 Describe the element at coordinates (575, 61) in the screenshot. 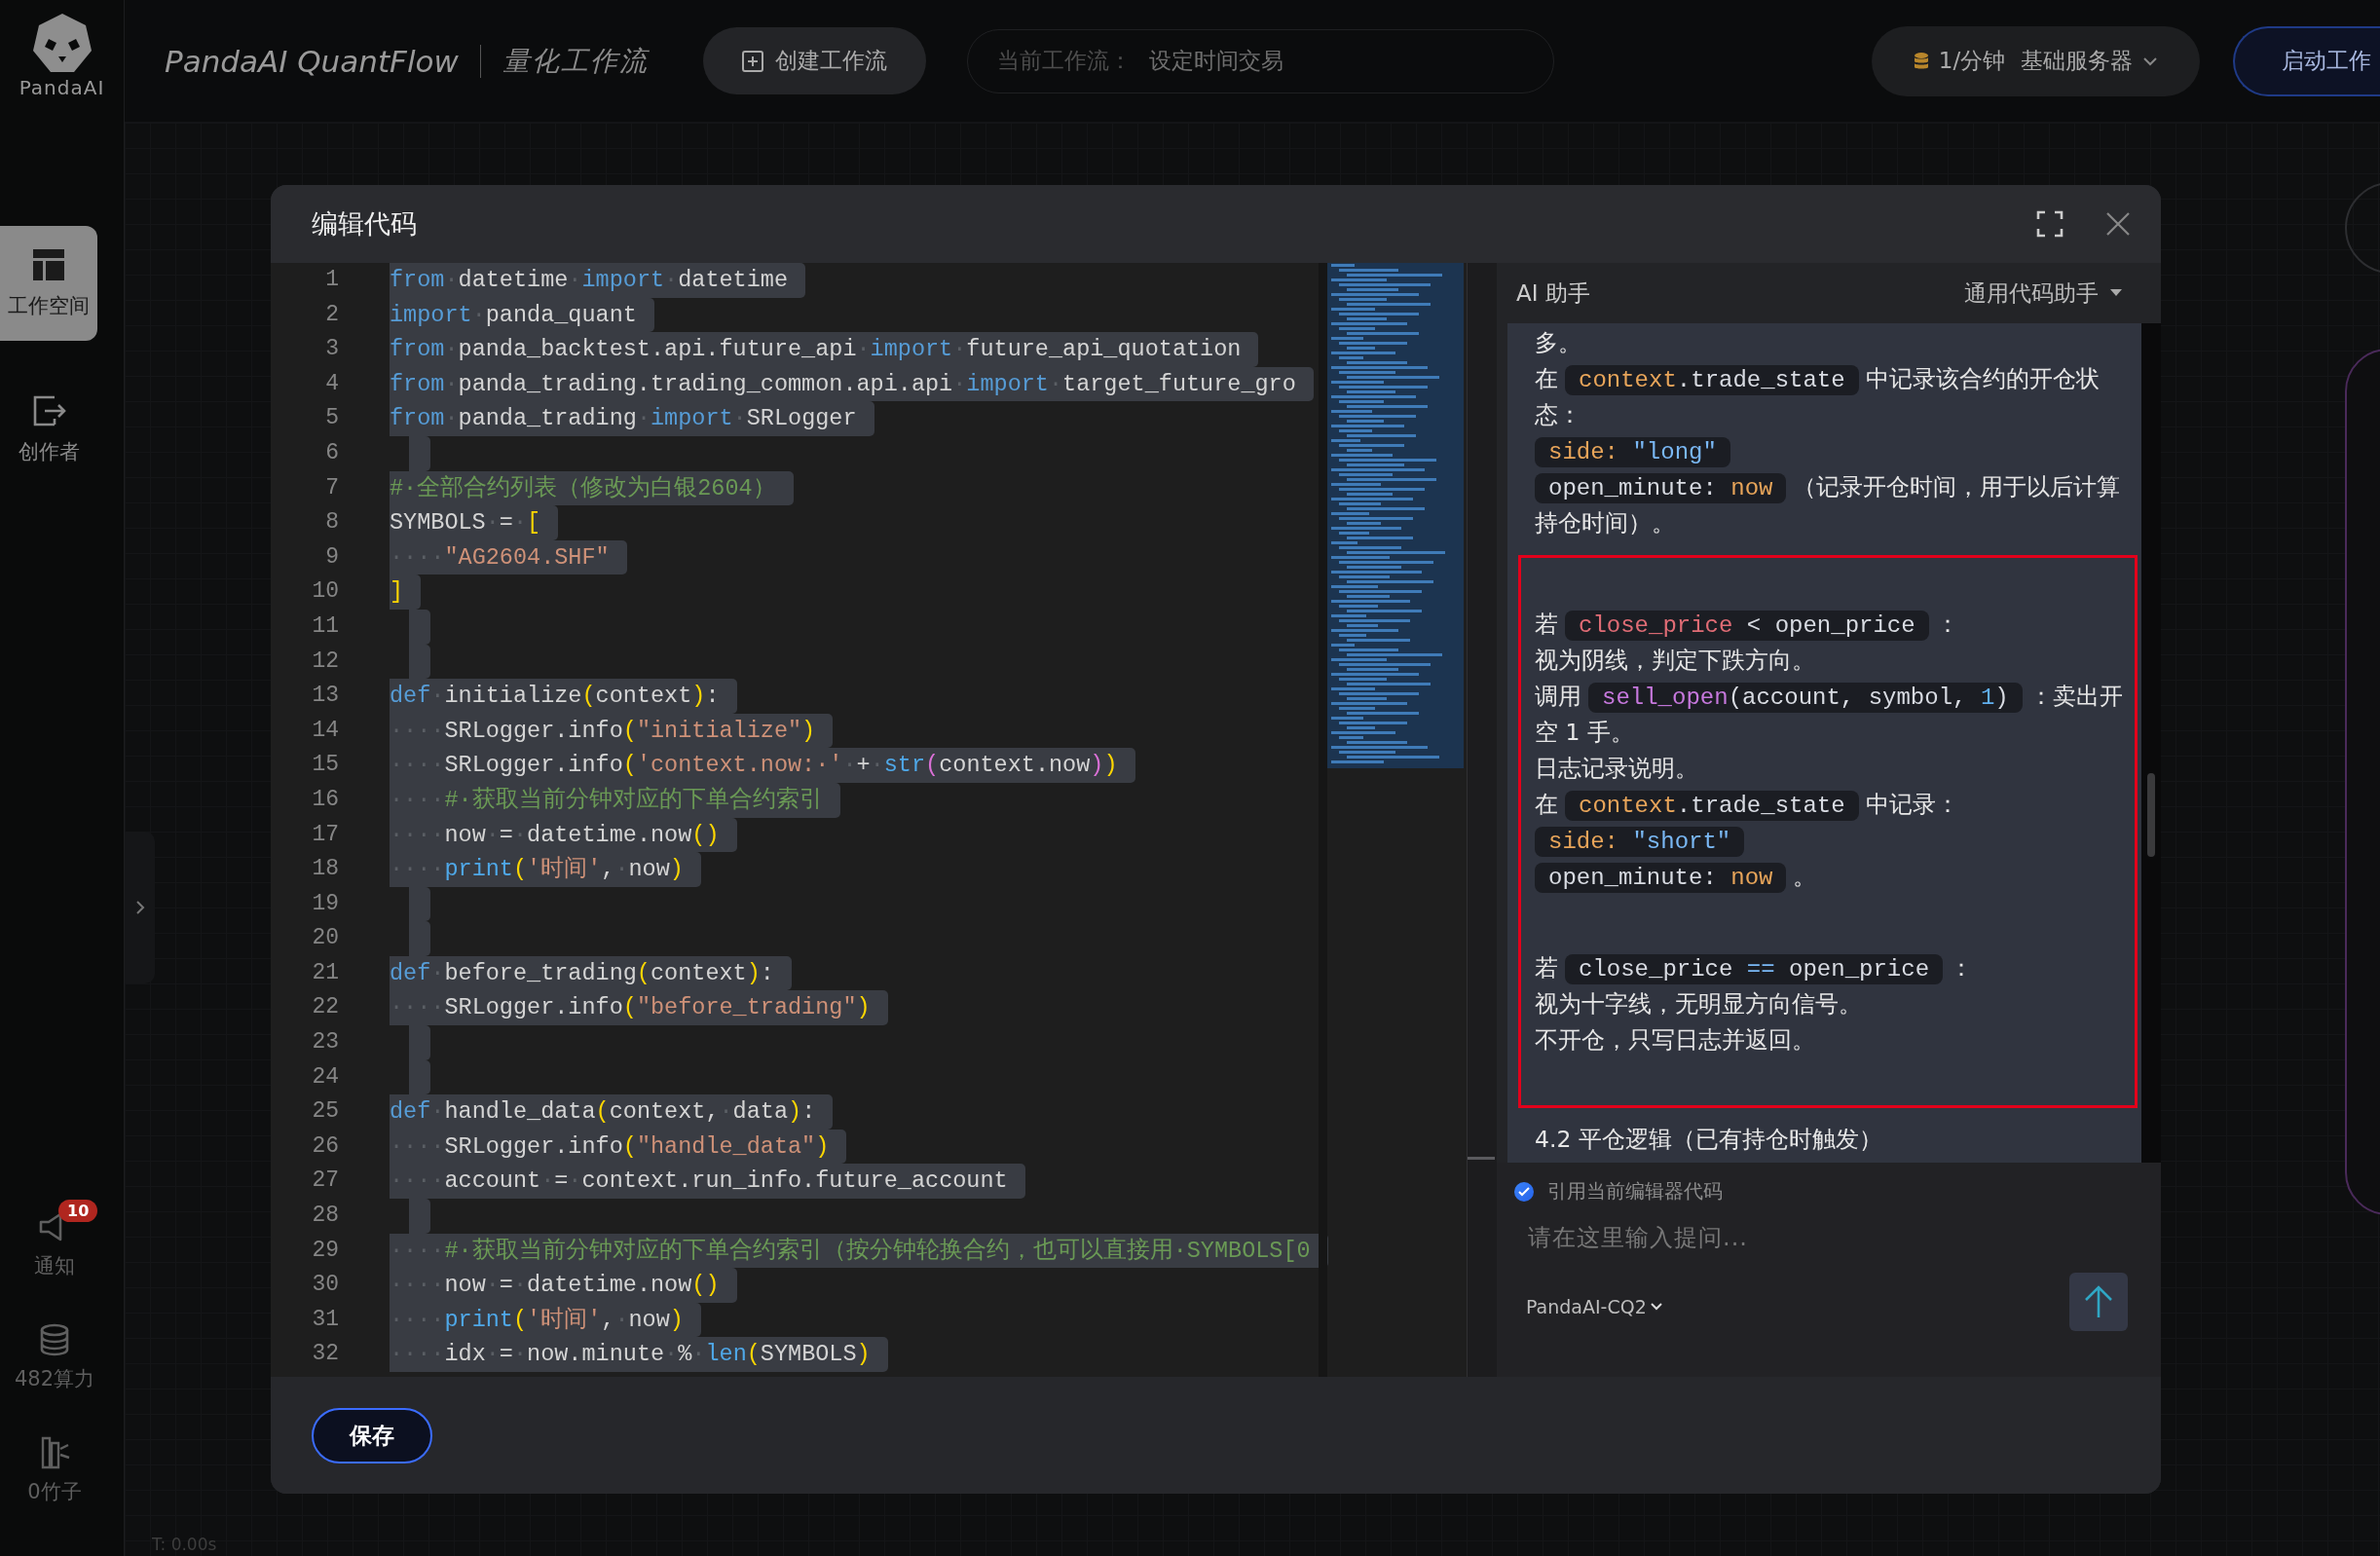

I see `brand-subtitle: 量化工作流` at that location.